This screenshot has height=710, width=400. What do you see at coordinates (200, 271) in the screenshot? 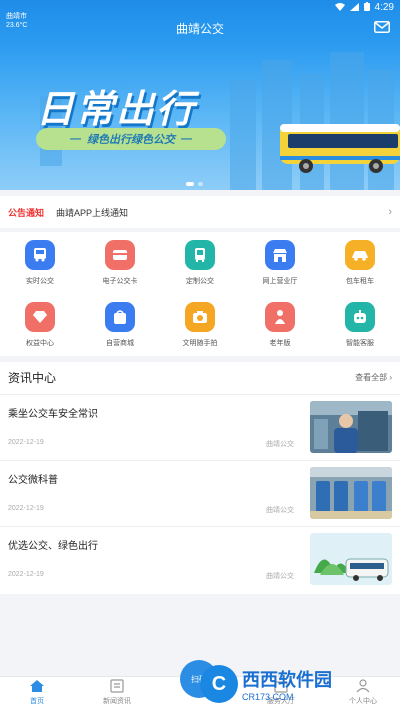
I see `service-custom-bus: 定制公交` at bounding box center [200, 271].